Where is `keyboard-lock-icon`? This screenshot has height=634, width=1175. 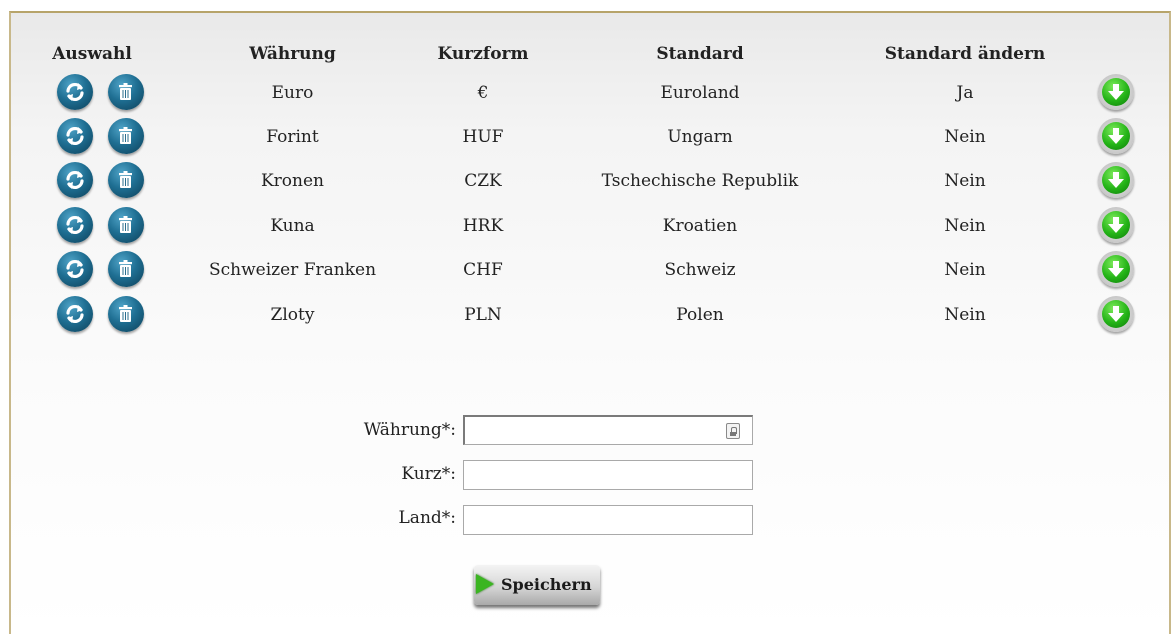
keyboard-lock-icon is located at coordinates (733, 431).